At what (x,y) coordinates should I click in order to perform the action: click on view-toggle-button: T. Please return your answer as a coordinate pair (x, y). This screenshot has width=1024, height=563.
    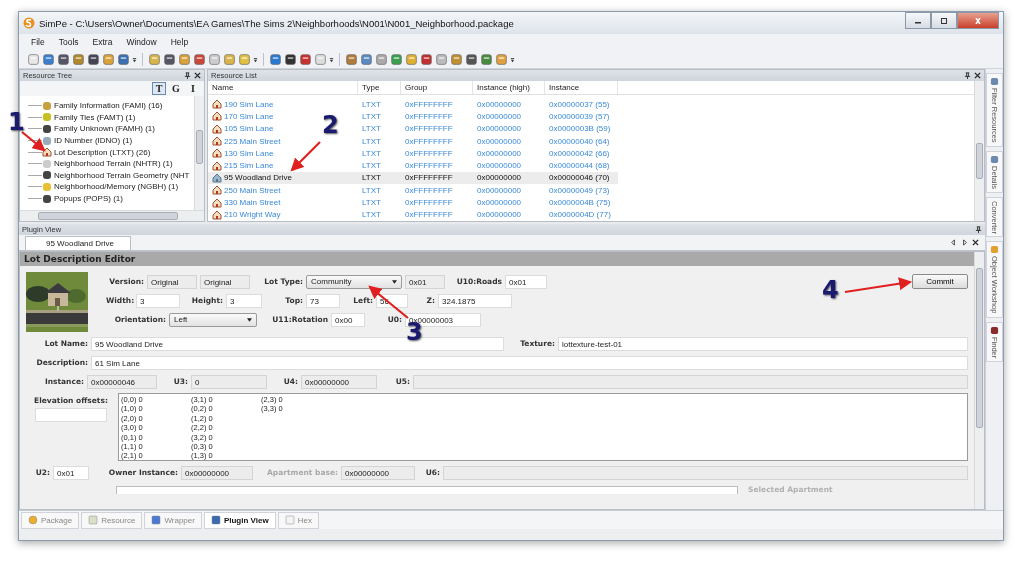
    Looking at the image, I should click on (159, 88).